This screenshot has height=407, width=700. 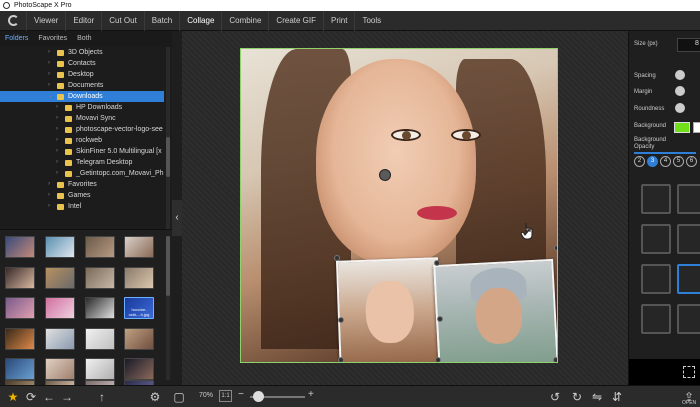 What do you see at coordinates (84, 39) in the screenshot?
I see `tab-both: Both` at bounding box center [84, 39].